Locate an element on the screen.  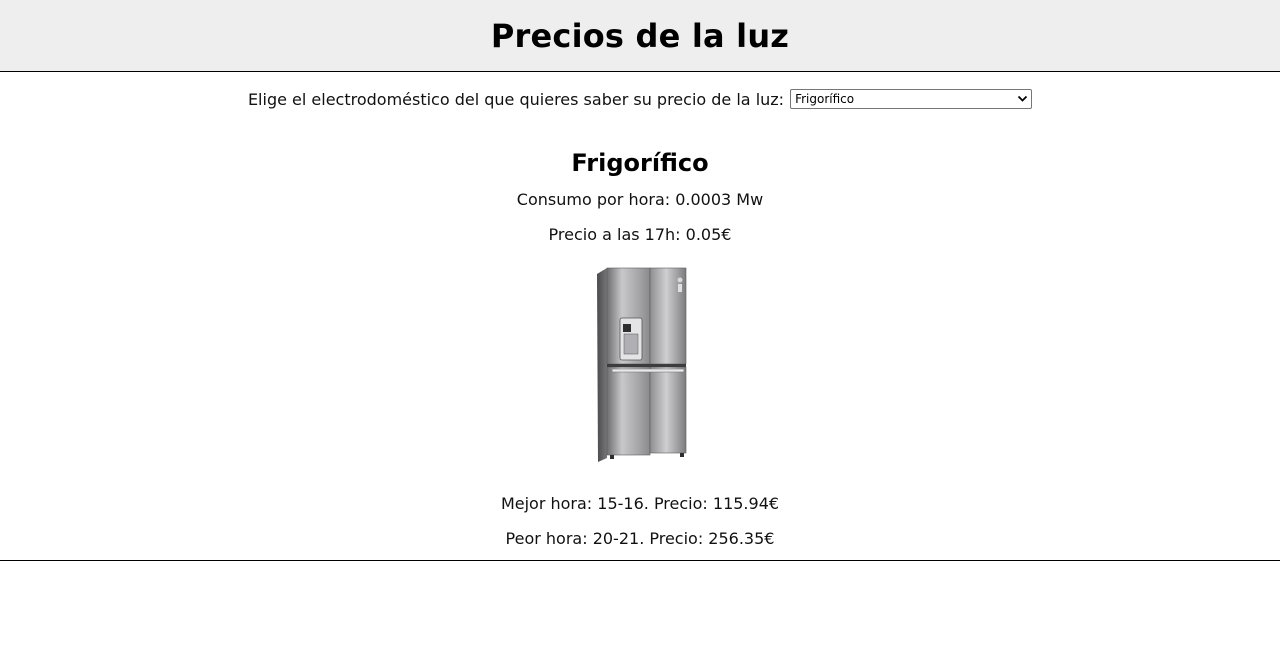
page-title: Precios de la luz is located at coordinates (640, 35).